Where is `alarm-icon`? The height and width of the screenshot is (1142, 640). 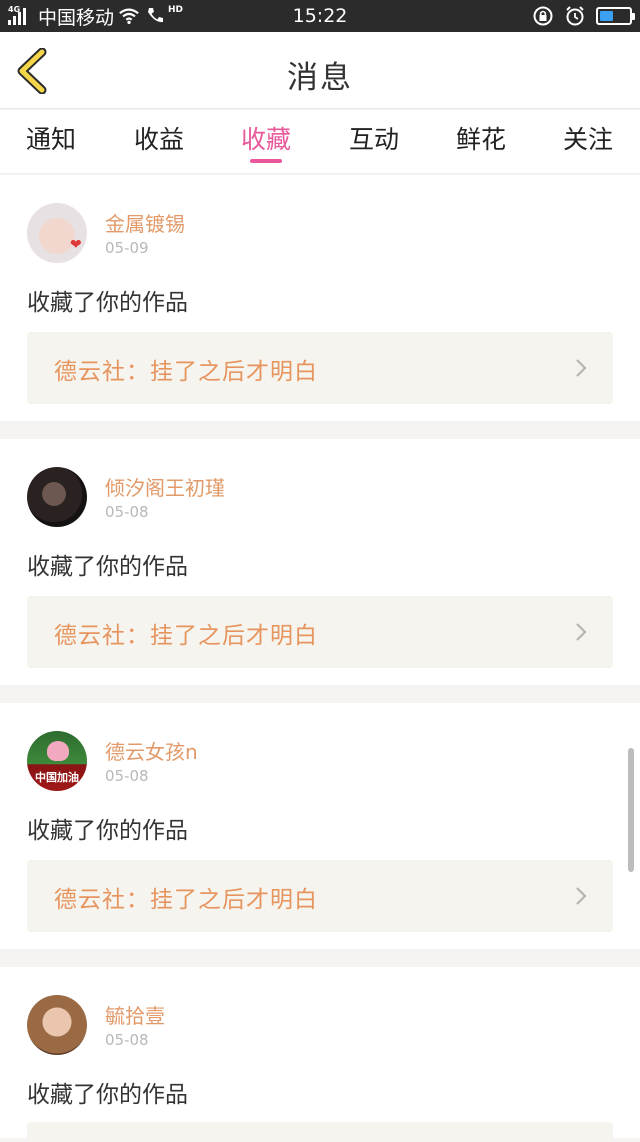 alarm-icon is located at coordinates (575, 16).